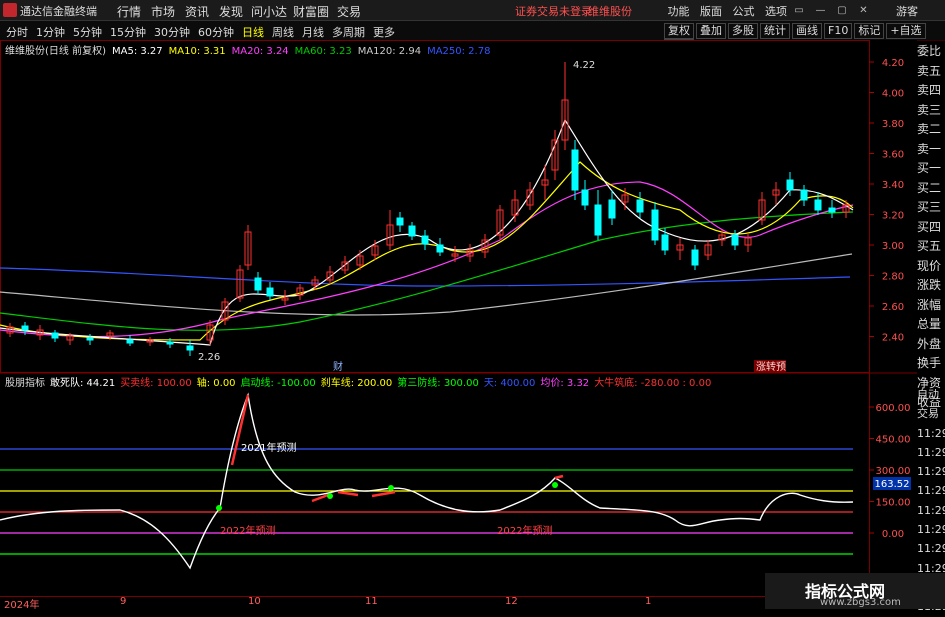 The width and height of the screenshot is (945, 617). What do you see at coordinates (931, 208) in the screenshot?
I see `sidebar-item: 买三` at bounding box center [931, 208].